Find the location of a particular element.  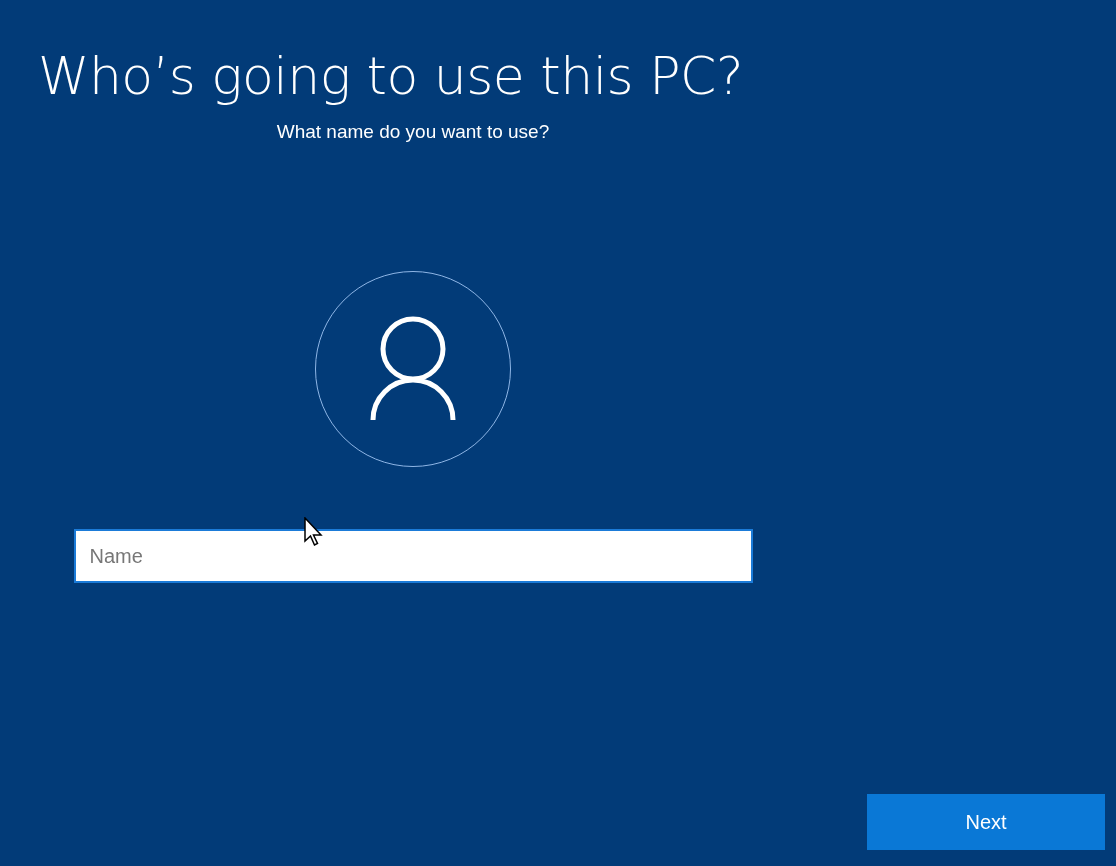

next-button: Next is located at coordinates (986, 822).